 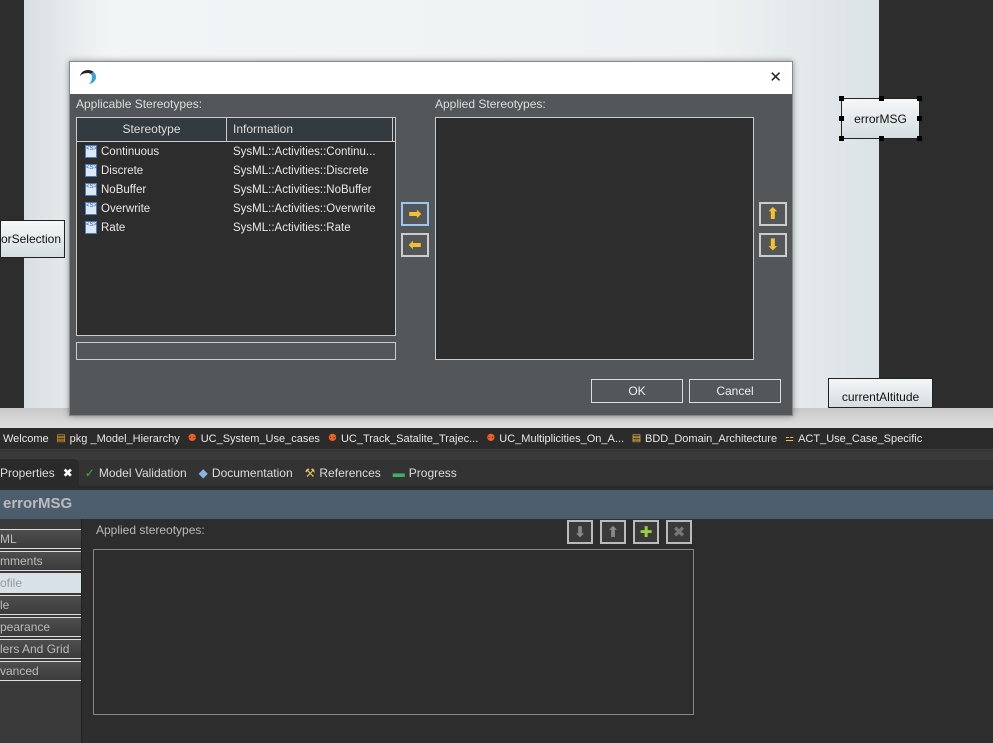 I want to click on tab-references: ⚒ References, so click(x=343, y=473).